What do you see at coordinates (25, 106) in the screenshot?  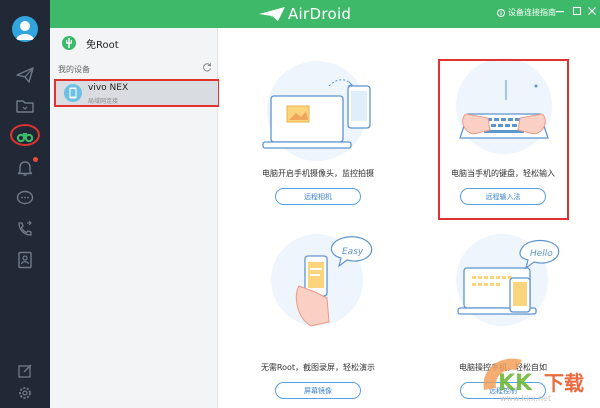 I see `folder-icon` at bounding box center [25, 106].